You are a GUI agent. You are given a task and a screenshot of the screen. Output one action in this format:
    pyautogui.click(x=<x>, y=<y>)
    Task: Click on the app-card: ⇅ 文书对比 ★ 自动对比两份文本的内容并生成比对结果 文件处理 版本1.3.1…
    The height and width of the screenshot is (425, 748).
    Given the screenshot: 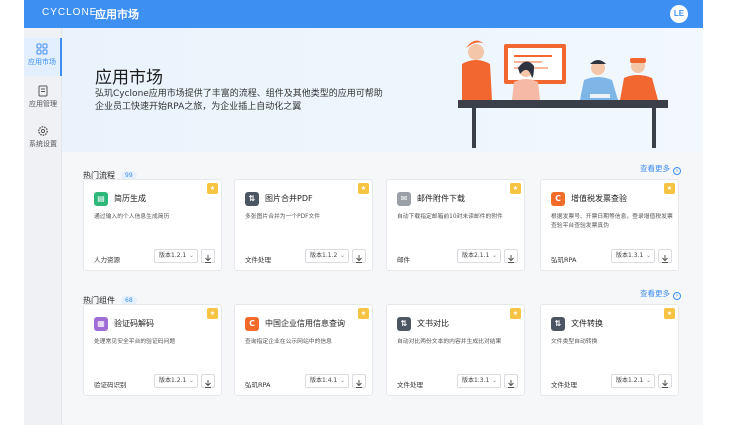 What is the action you would take?
    pyautogui.click(x=455, y=350)
    